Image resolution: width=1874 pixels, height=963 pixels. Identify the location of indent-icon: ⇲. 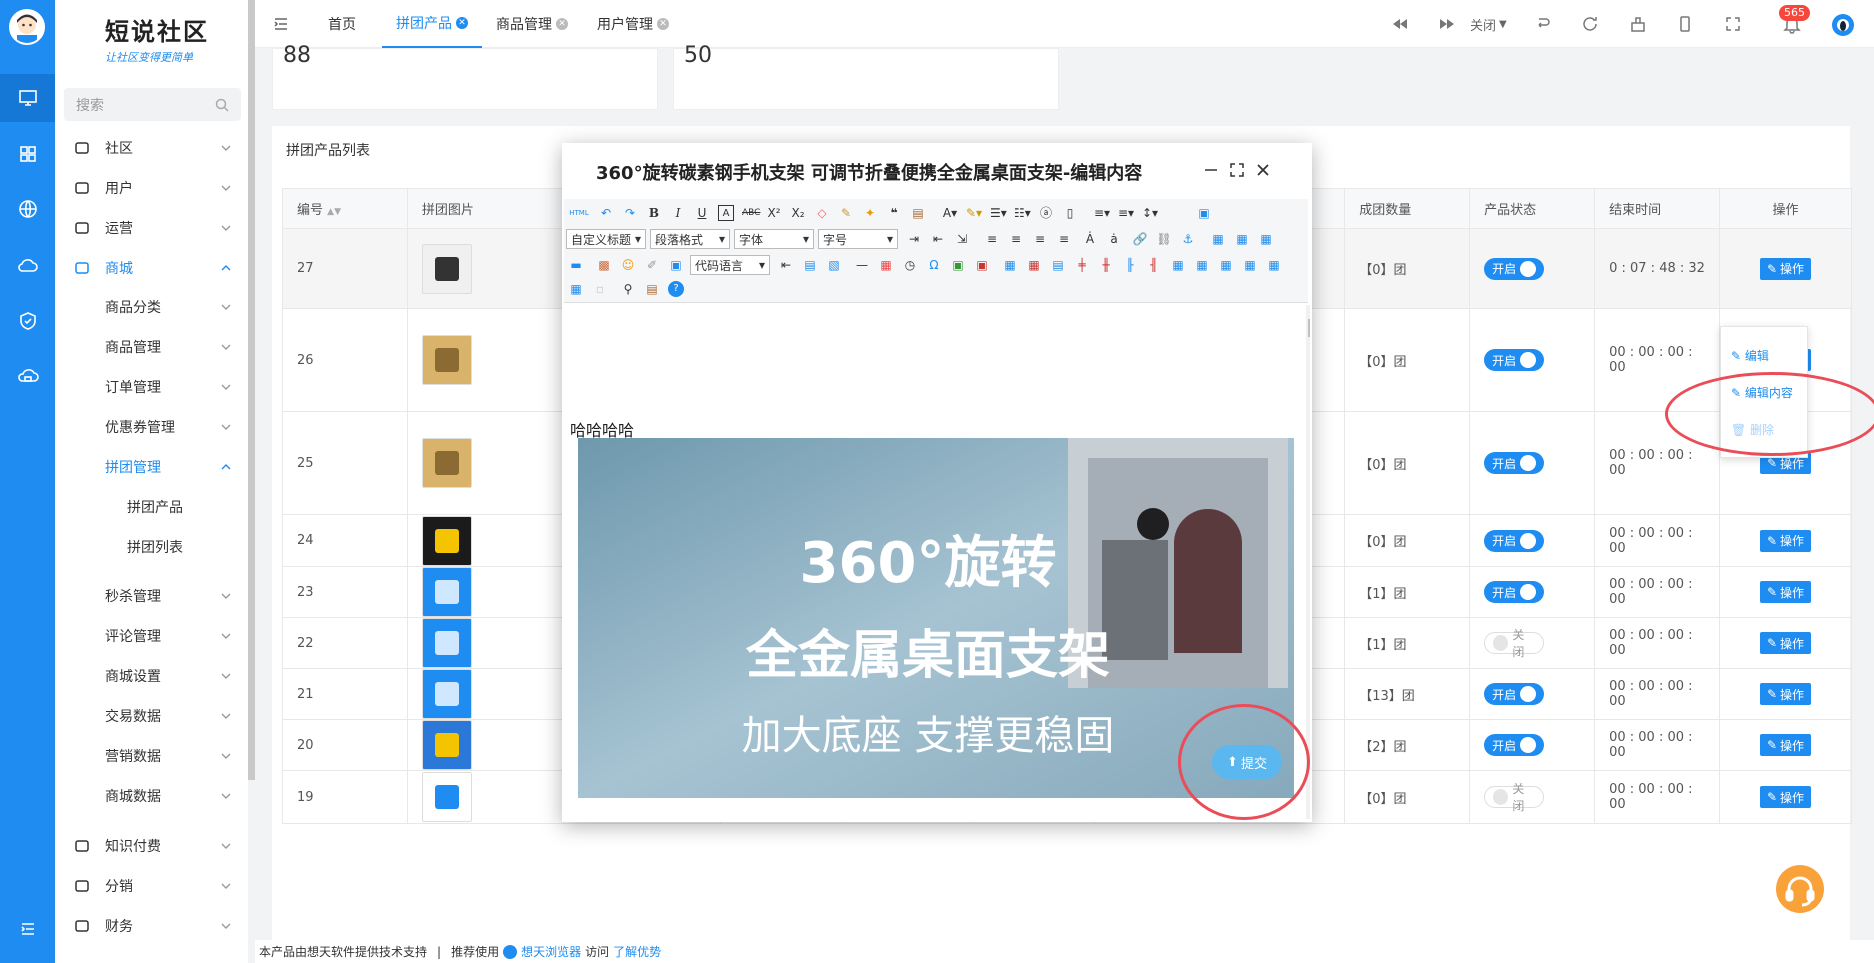
(962, 239).